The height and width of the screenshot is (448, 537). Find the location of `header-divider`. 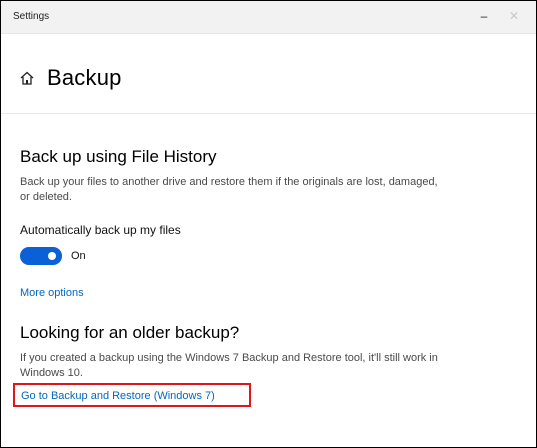

header-divider is located at coordinates (268, 113).